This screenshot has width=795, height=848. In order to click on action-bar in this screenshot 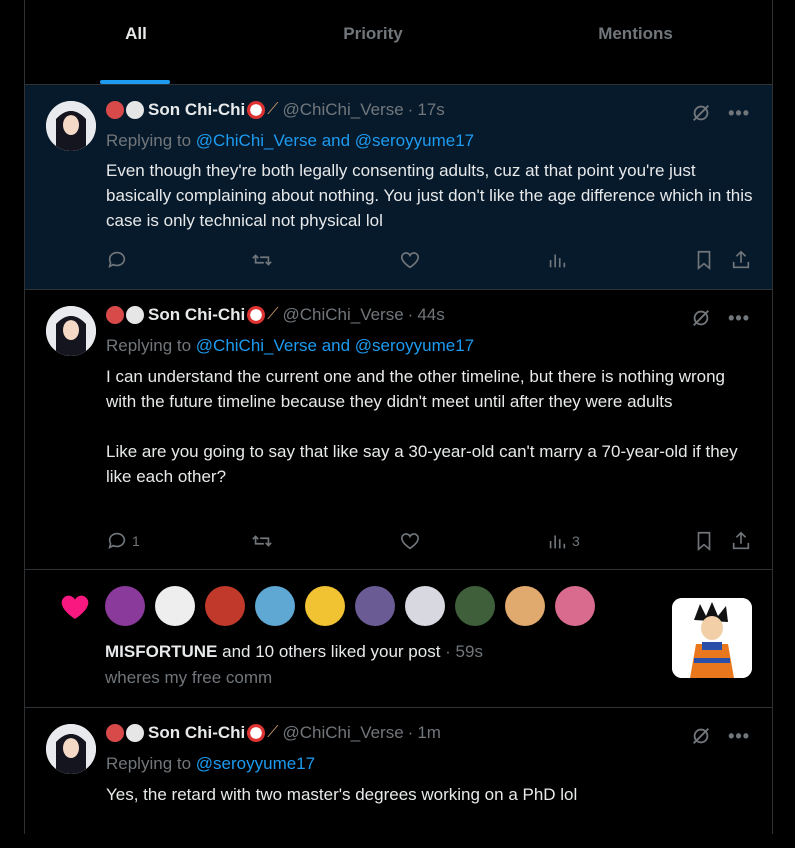, I will do `click(429, 260)`.